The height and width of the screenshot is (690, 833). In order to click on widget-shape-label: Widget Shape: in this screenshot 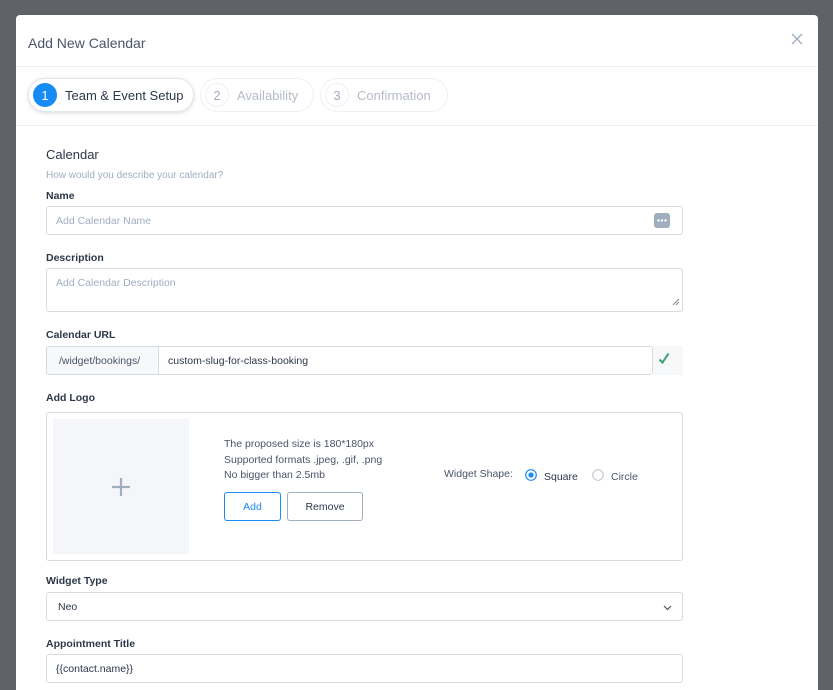, I will do `click(478, 474)`.